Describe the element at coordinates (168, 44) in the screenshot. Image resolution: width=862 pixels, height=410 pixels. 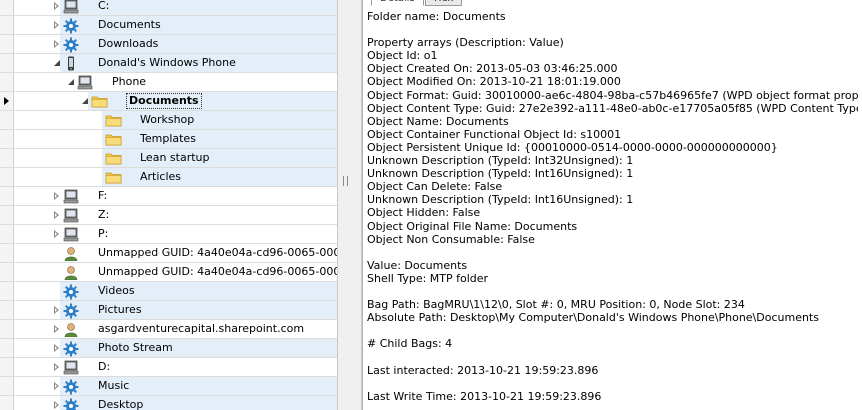
I see `tree-row: Downloads` at that location.